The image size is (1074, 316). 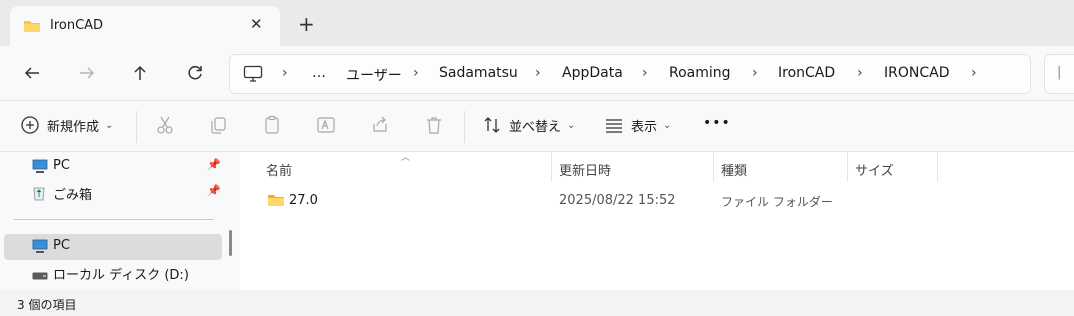 I want to click on cut-button, so click(x=165, y=125).